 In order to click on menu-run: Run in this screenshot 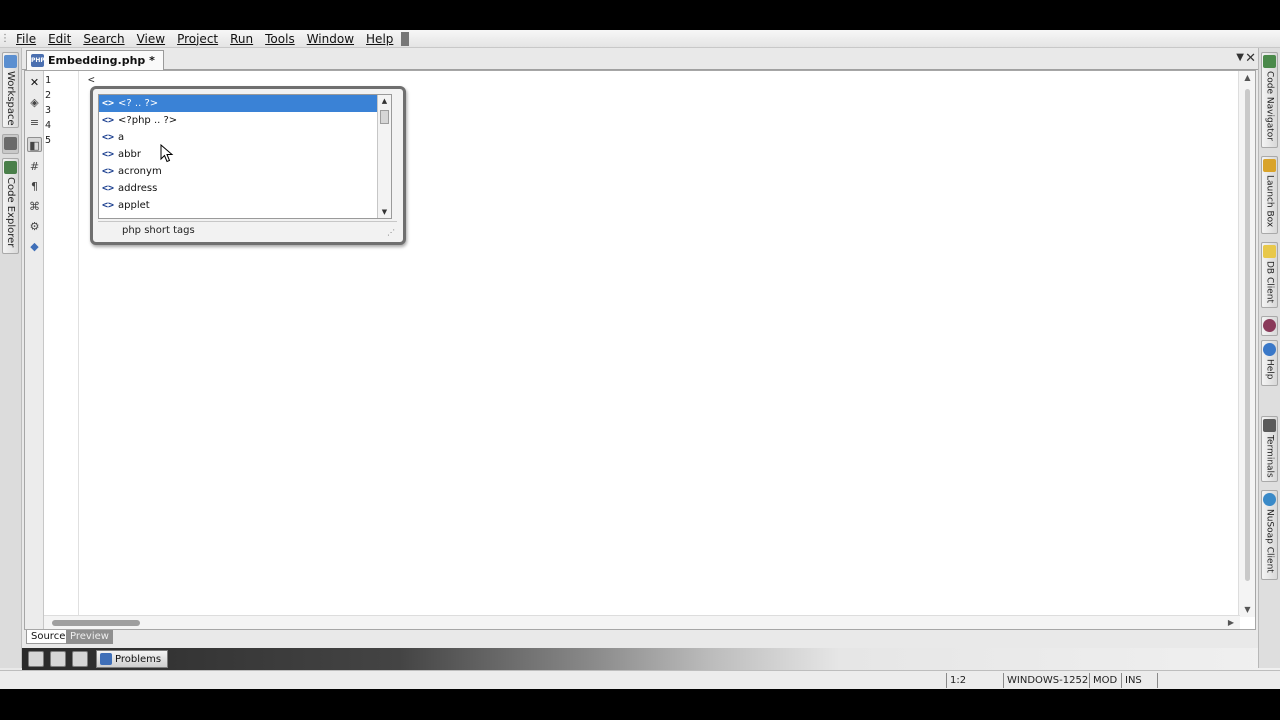, I will do `click(241, 39)`.